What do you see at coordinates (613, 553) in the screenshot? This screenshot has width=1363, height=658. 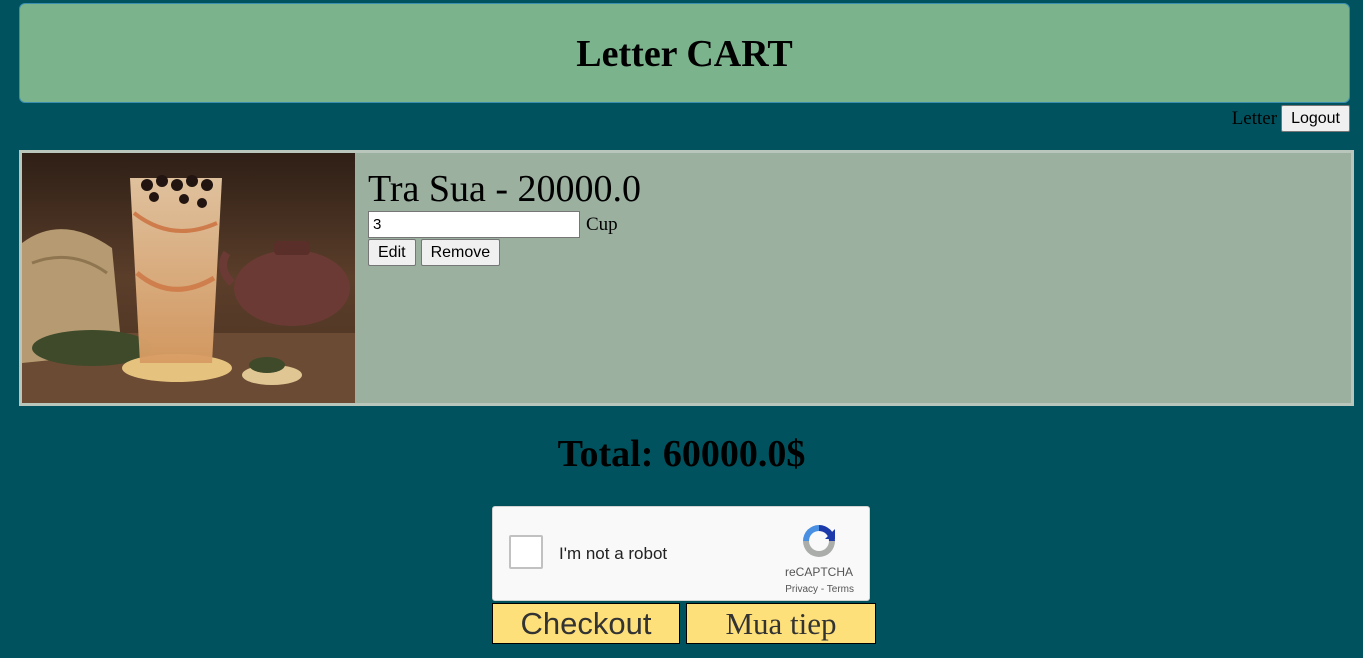 I see `recaptcha-label: I'm not a robot` at bounding box center [613, 553].